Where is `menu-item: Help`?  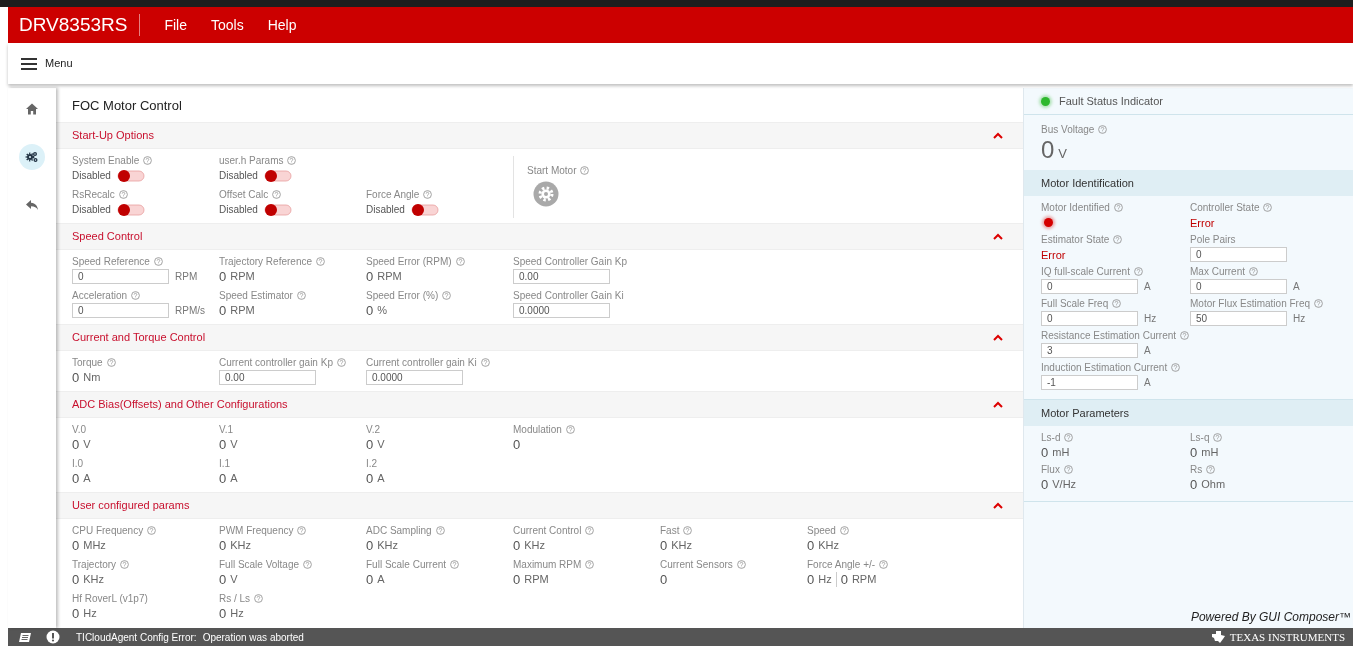 menu-item: Help is located at coordinates (282, 25).